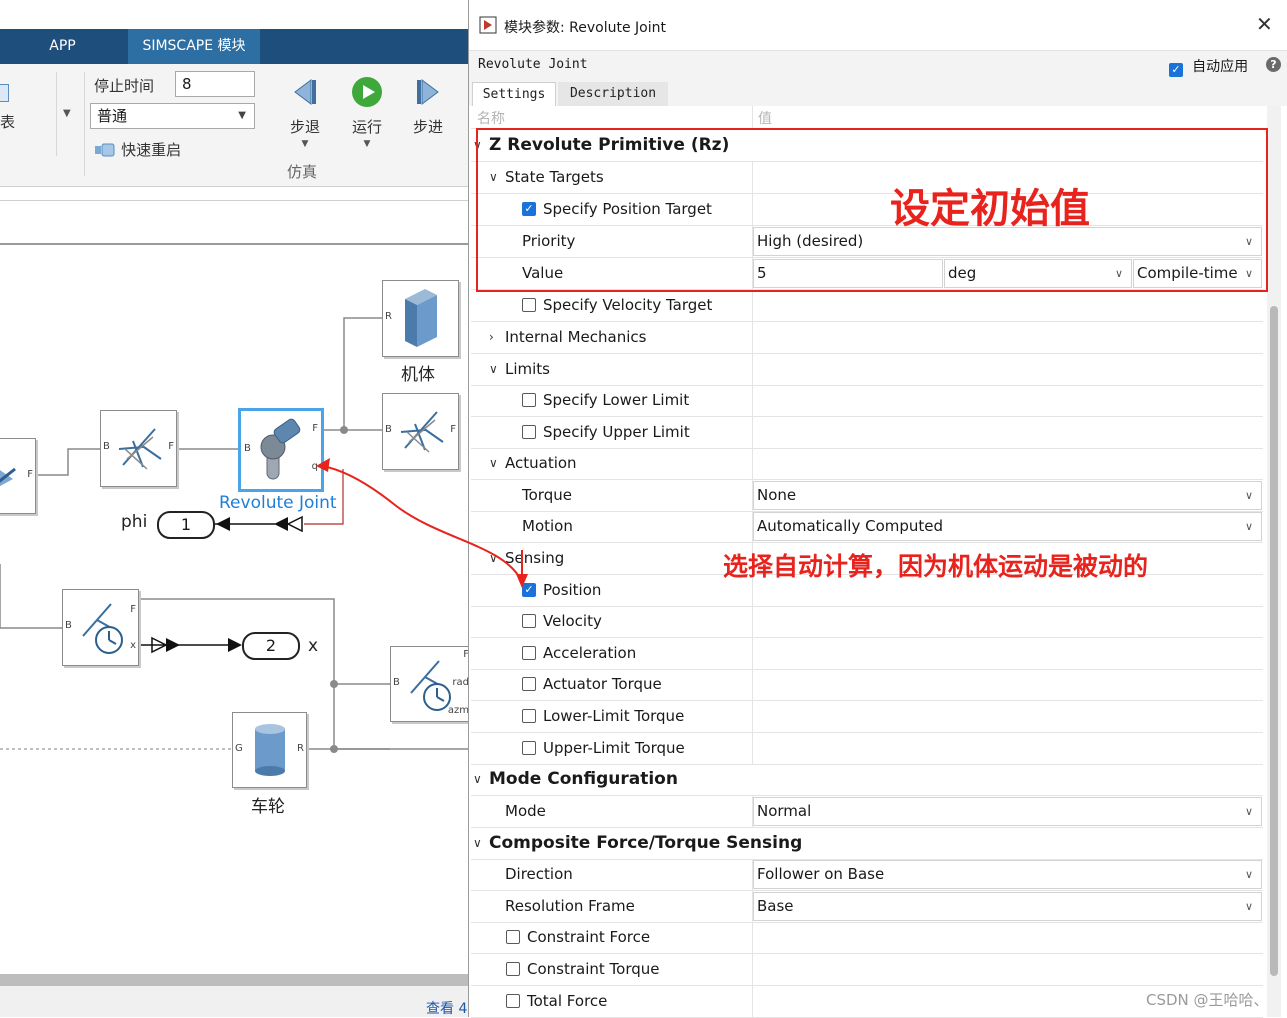 The height and width of the screenshot is (1018, 1287). I want to click on direction-dropdown: Follower on Base ∨, so click(1007, 874).